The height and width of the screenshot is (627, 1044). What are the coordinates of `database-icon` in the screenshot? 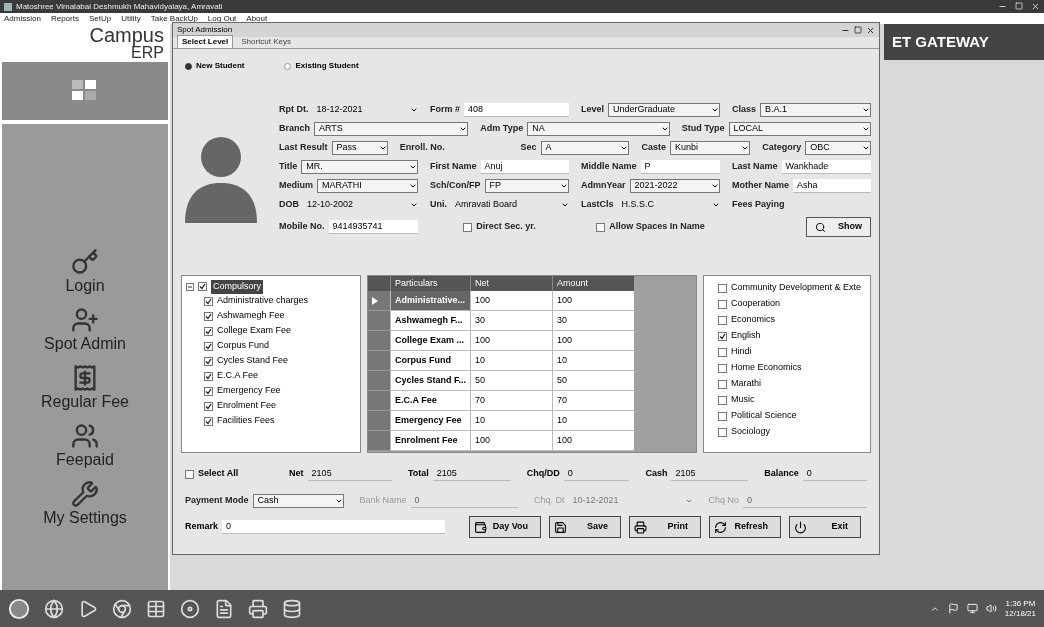 It's located at (292, 608).